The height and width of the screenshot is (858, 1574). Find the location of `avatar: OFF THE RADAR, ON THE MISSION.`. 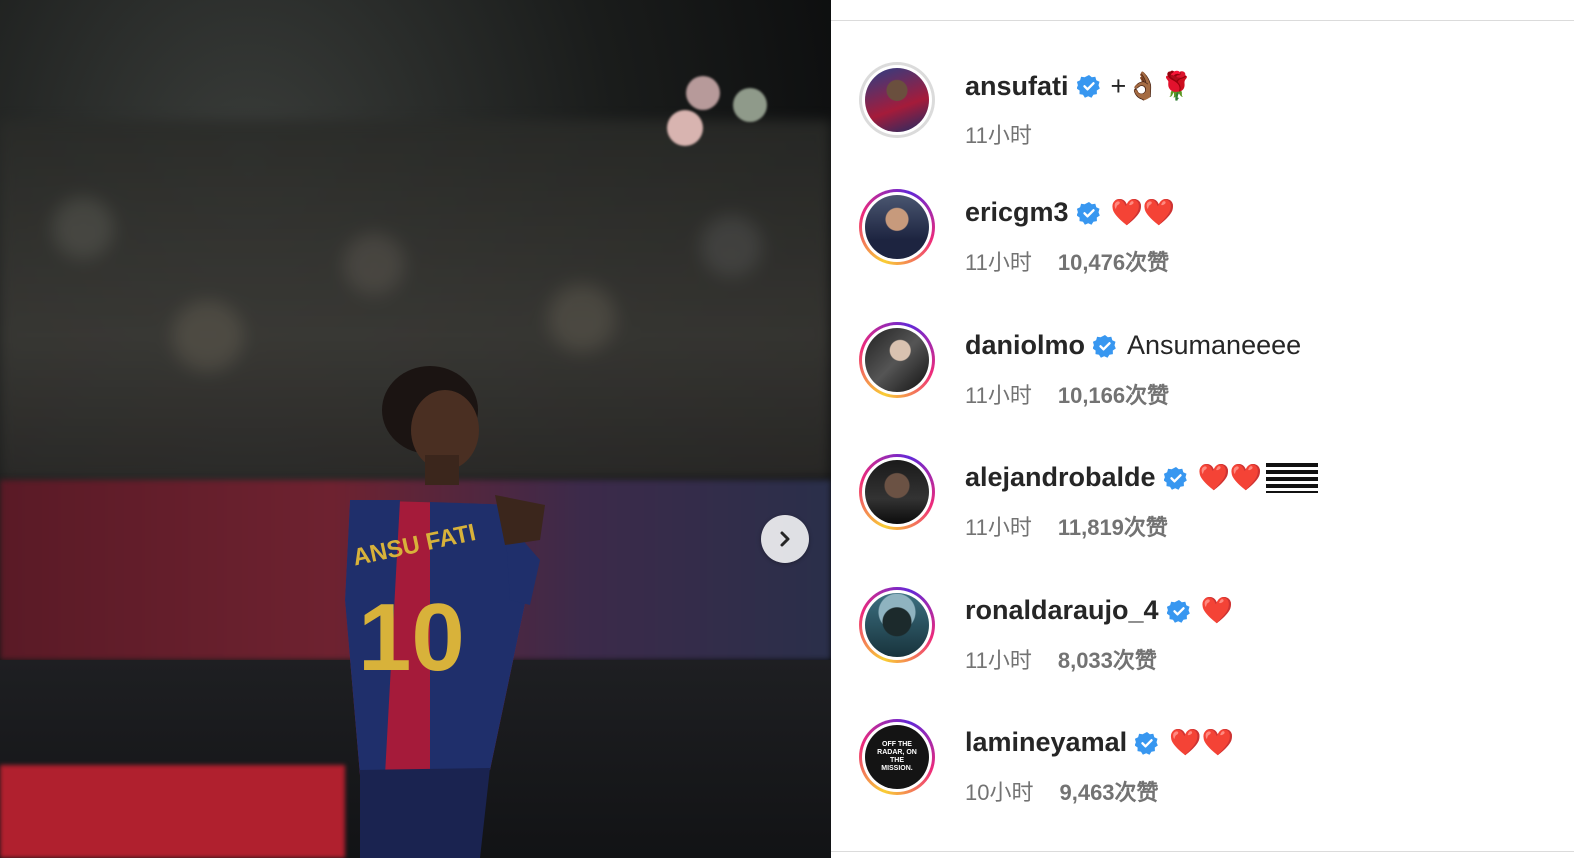

avatar: OFF THE RADAR, ON THE MISSION. is located at coordinates (897, 757).